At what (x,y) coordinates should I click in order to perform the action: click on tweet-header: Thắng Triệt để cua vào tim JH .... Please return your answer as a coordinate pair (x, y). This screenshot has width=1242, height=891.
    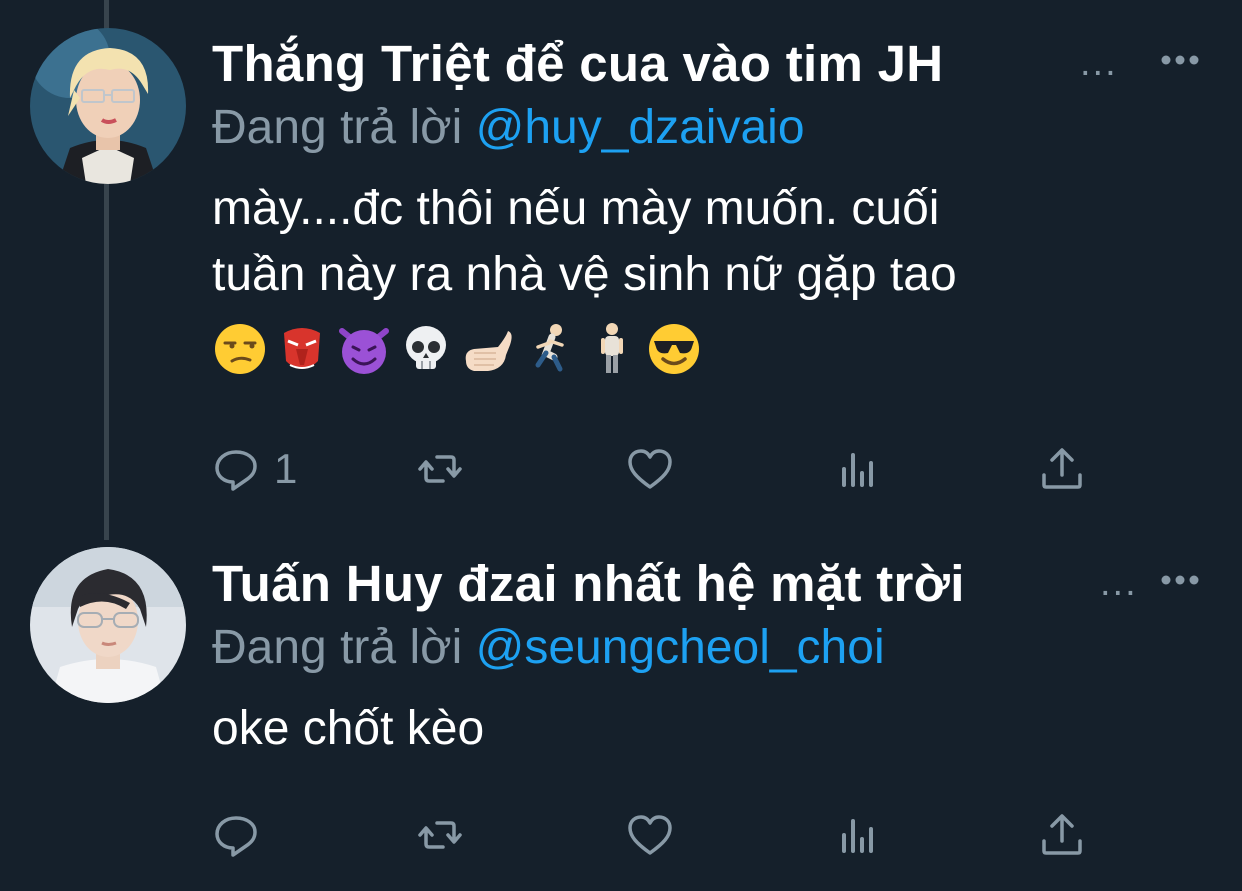
    Looking at the image, I should click on (727, 63).